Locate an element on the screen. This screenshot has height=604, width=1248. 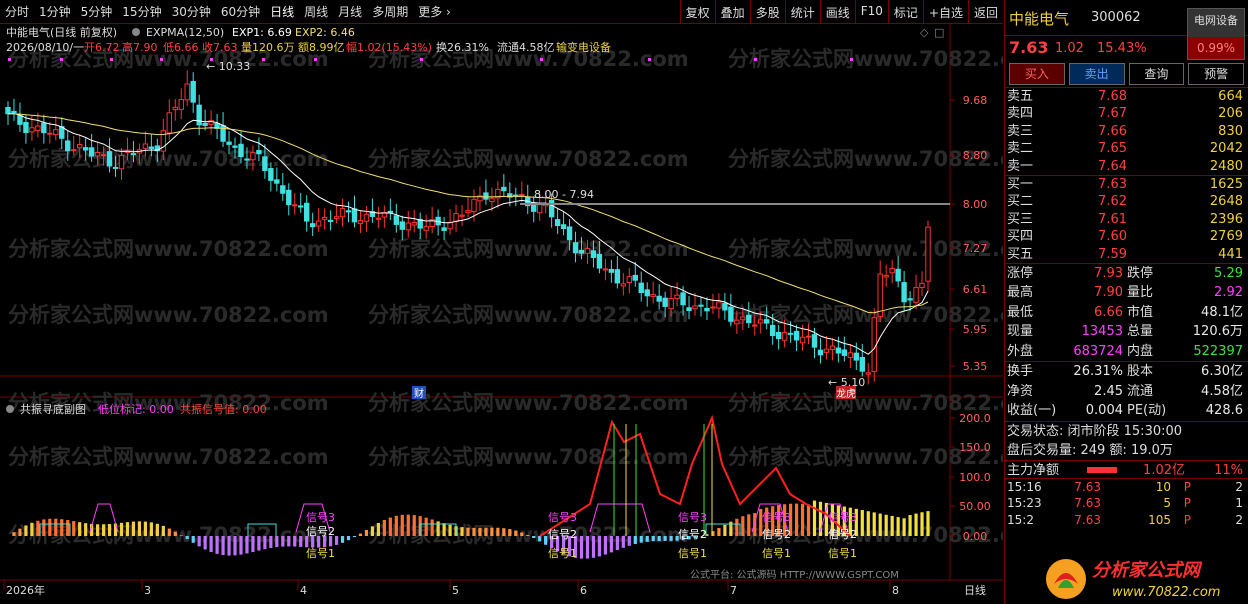
ask-row: 卖二 7.65 2042 is located at coordinates (1126, 148).